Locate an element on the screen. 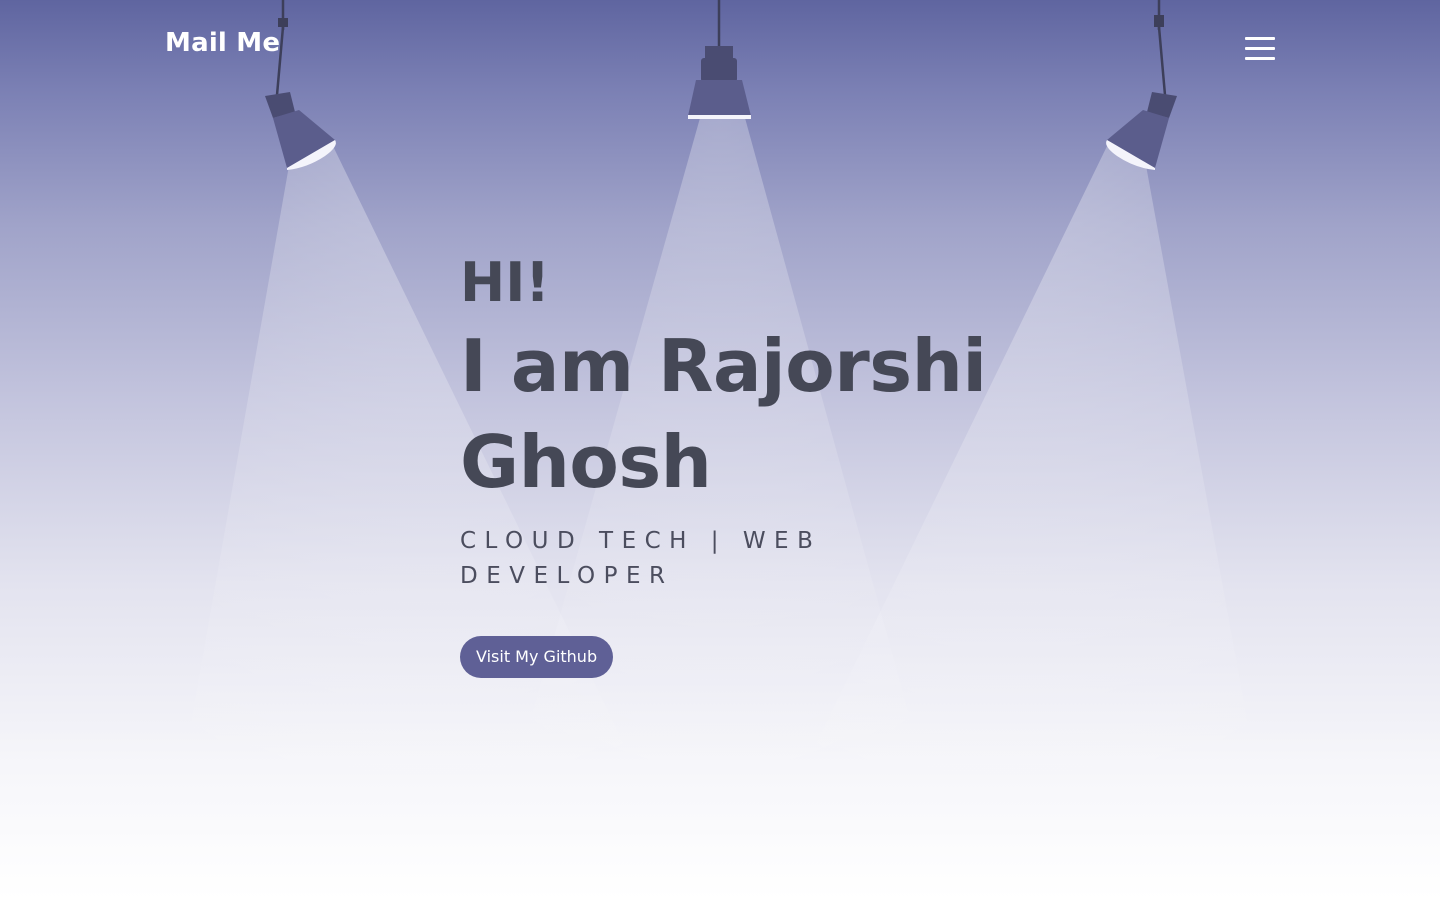 Image resolution: width=1440 pixels, height=900 pixels. name-line-last: Ghosh is located at coordinates (586, 462).